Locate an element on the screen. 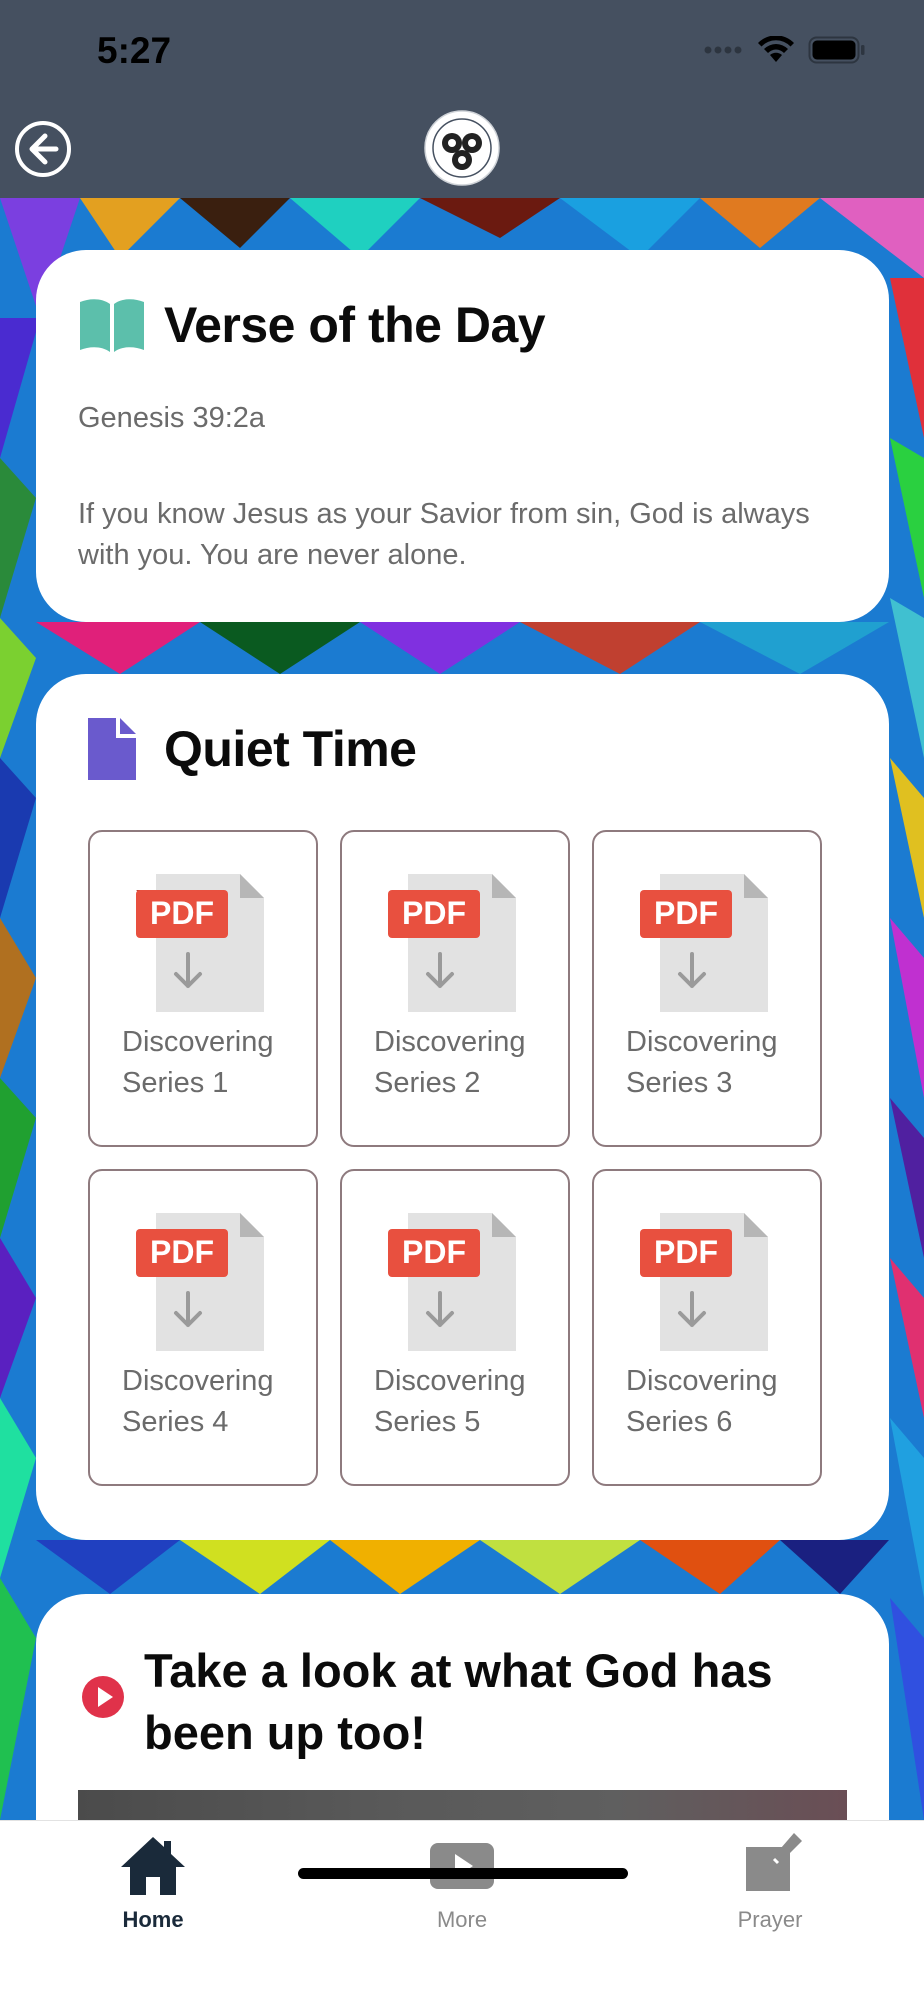  pdf-label-line2: Series 2 is located at coordinates (427, 1083).